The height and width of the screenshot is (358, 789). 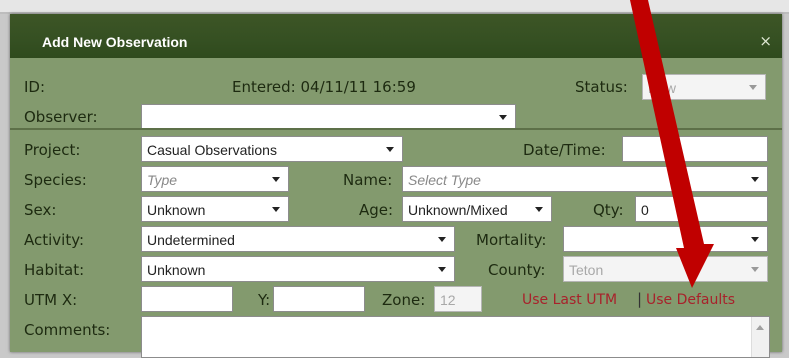 What do you see at coordinates (517, 270) in the screenshot?
I see `county-label: County:` at bounding box center [517, 270].